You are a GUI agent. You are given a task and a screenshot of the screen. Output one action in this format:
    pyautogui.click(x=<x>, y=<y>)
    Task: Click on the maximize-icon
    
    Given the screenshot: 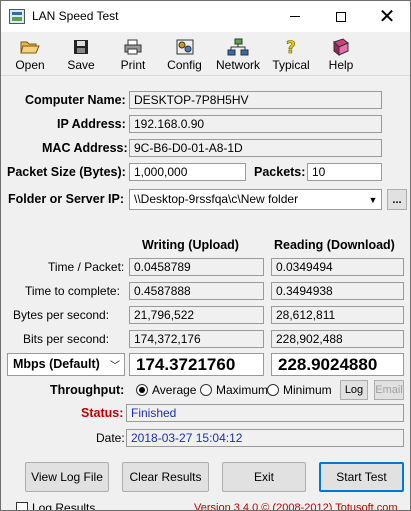 What is the action you would take?
    pyautogui.click(x=341, y=16)
    